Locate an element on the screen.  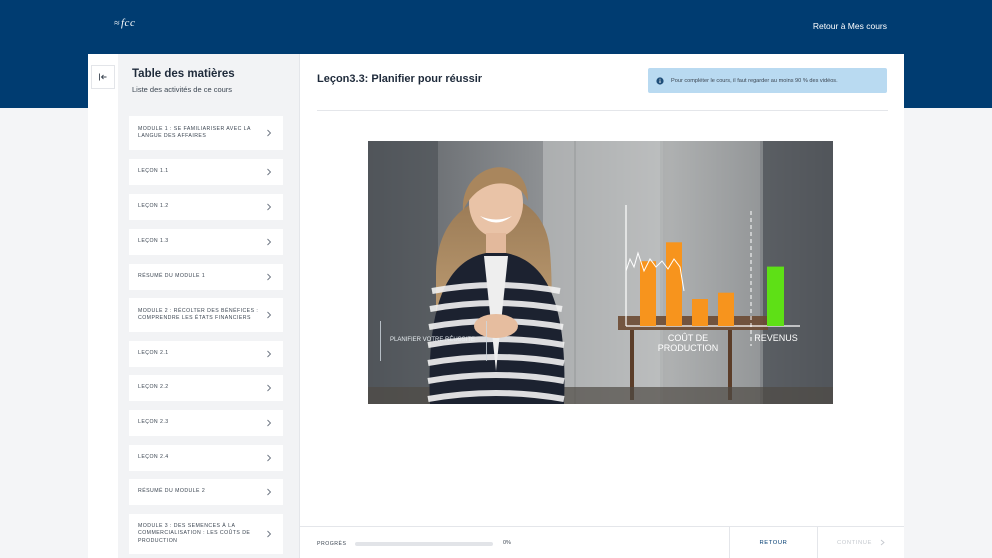
toc-item-resume-module-1: RÉSUMÉ DU MODULE 1 is located at coordinates (206, 277).